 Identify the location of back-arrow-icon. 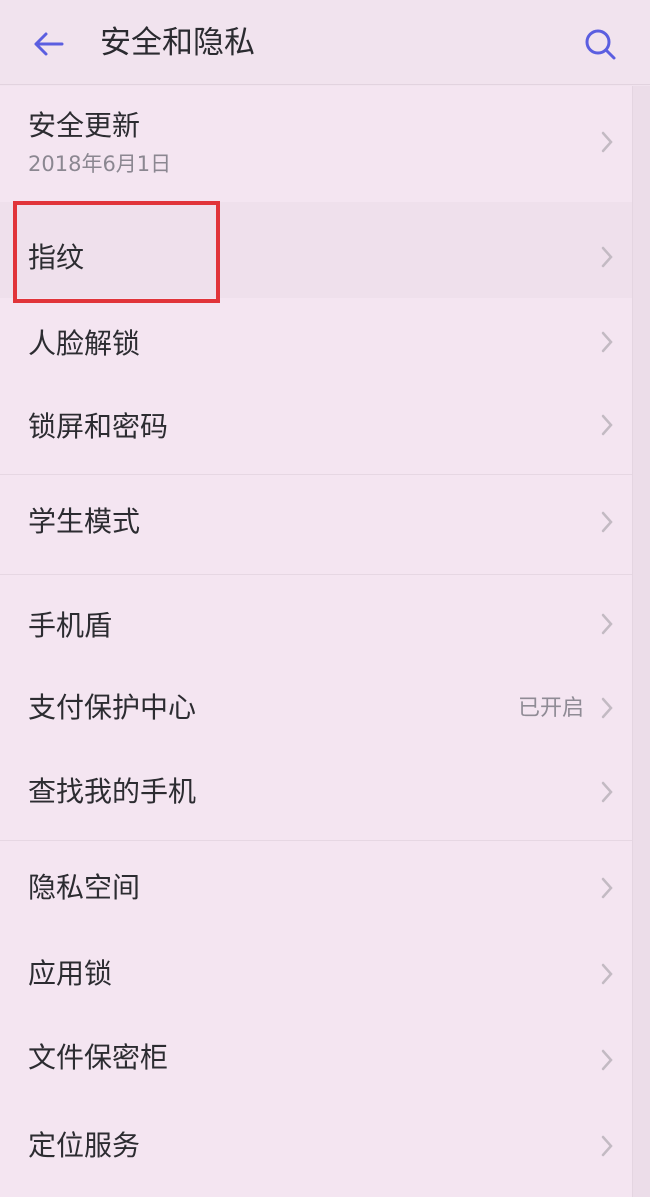
(49, 44).